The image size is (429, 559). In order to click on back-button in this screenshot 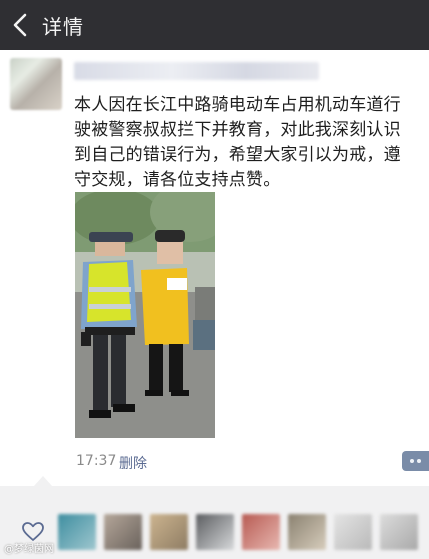, I will do `click(20, 25)`.